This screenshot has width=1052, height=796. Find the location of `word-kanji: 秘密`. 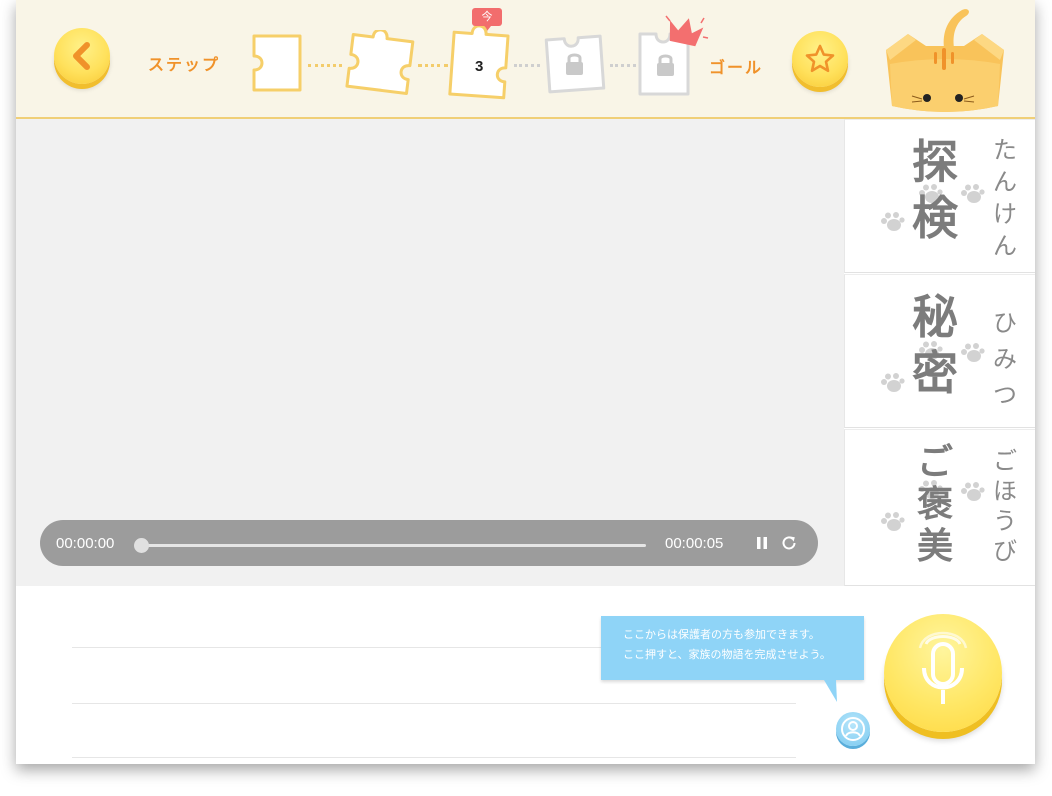

word-kanji: 秘密 is located at coordinates (935, 345).